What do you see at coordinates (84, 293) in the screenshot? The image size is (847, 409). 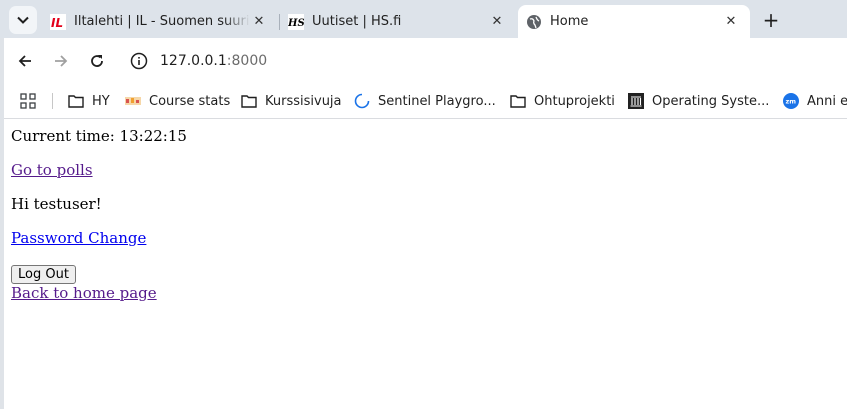 I see `back-home-link: Back to home page` at bounding box center [84, 293].